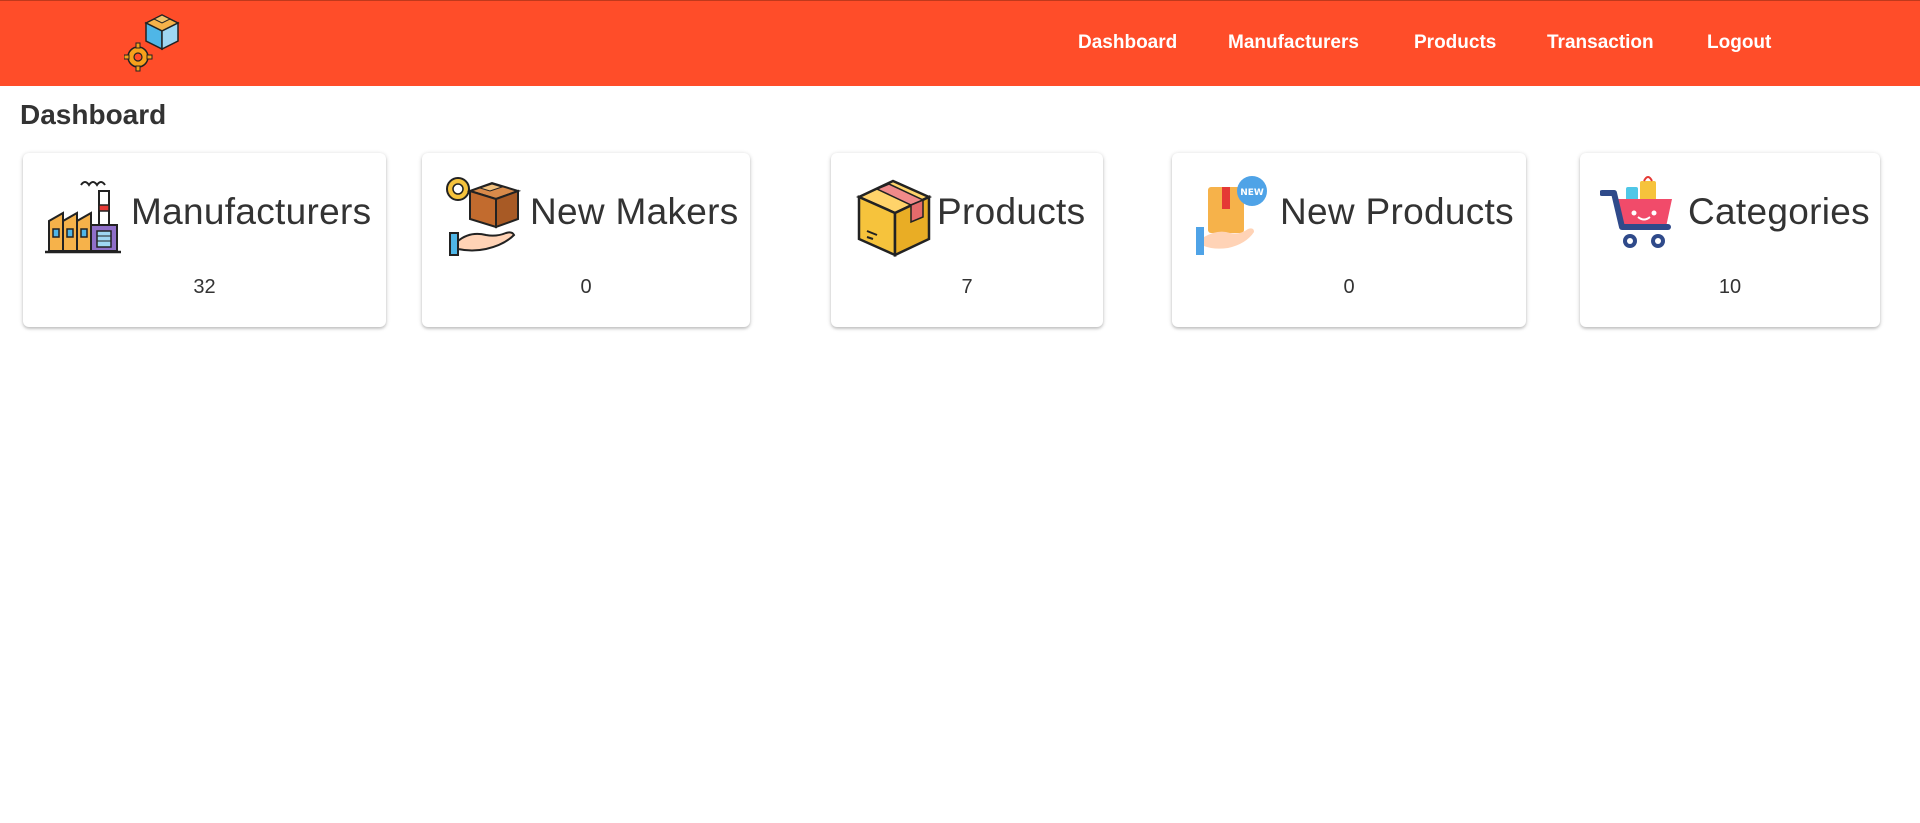  Describe the element at coordinates (967, 287) in the screenshot. I see `card-count: 7` at that location.